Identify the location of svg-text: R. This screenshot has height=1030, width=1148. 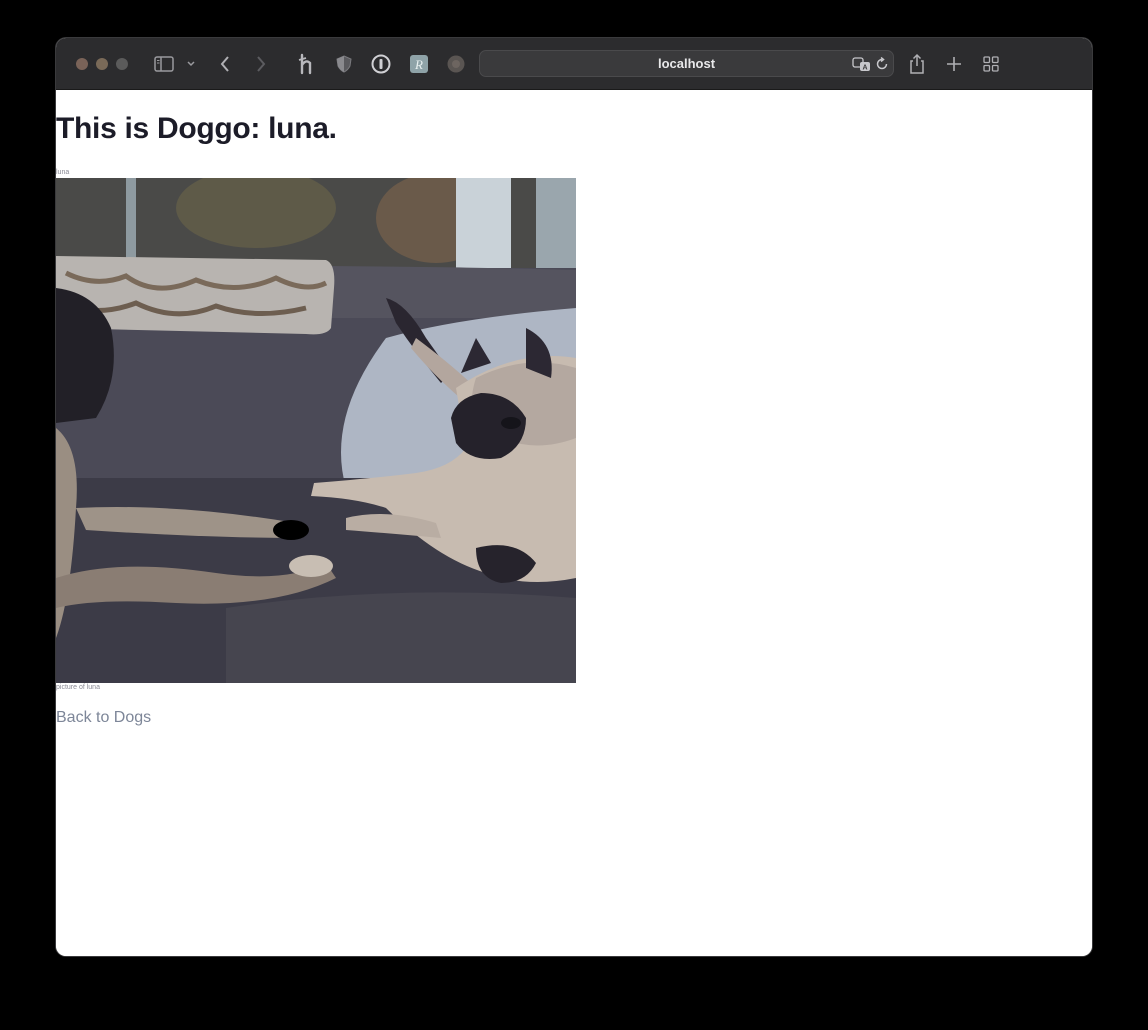
(418, 64).